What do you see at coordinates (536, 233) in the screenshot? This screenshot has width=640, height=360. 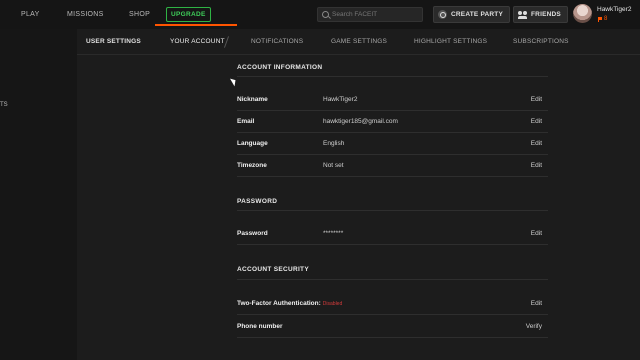 I see `edit-password-button: Edit` at bounding box center [536, 233].